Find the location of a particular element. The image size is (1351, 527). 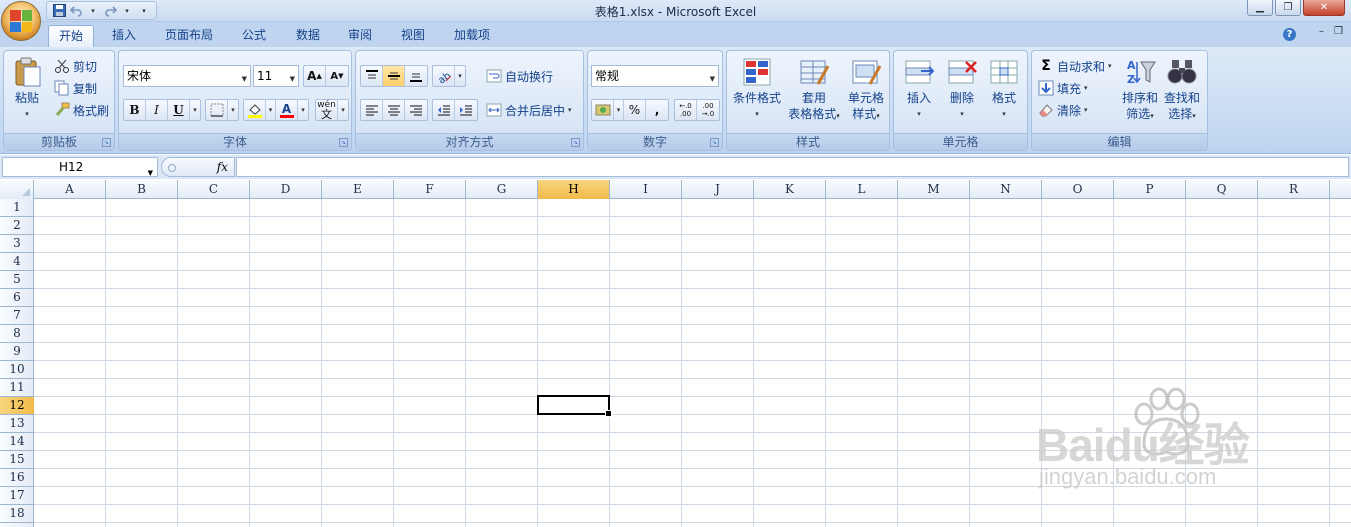

alignment-launcher-icon: ↘ is located at coordinates (575, 142).